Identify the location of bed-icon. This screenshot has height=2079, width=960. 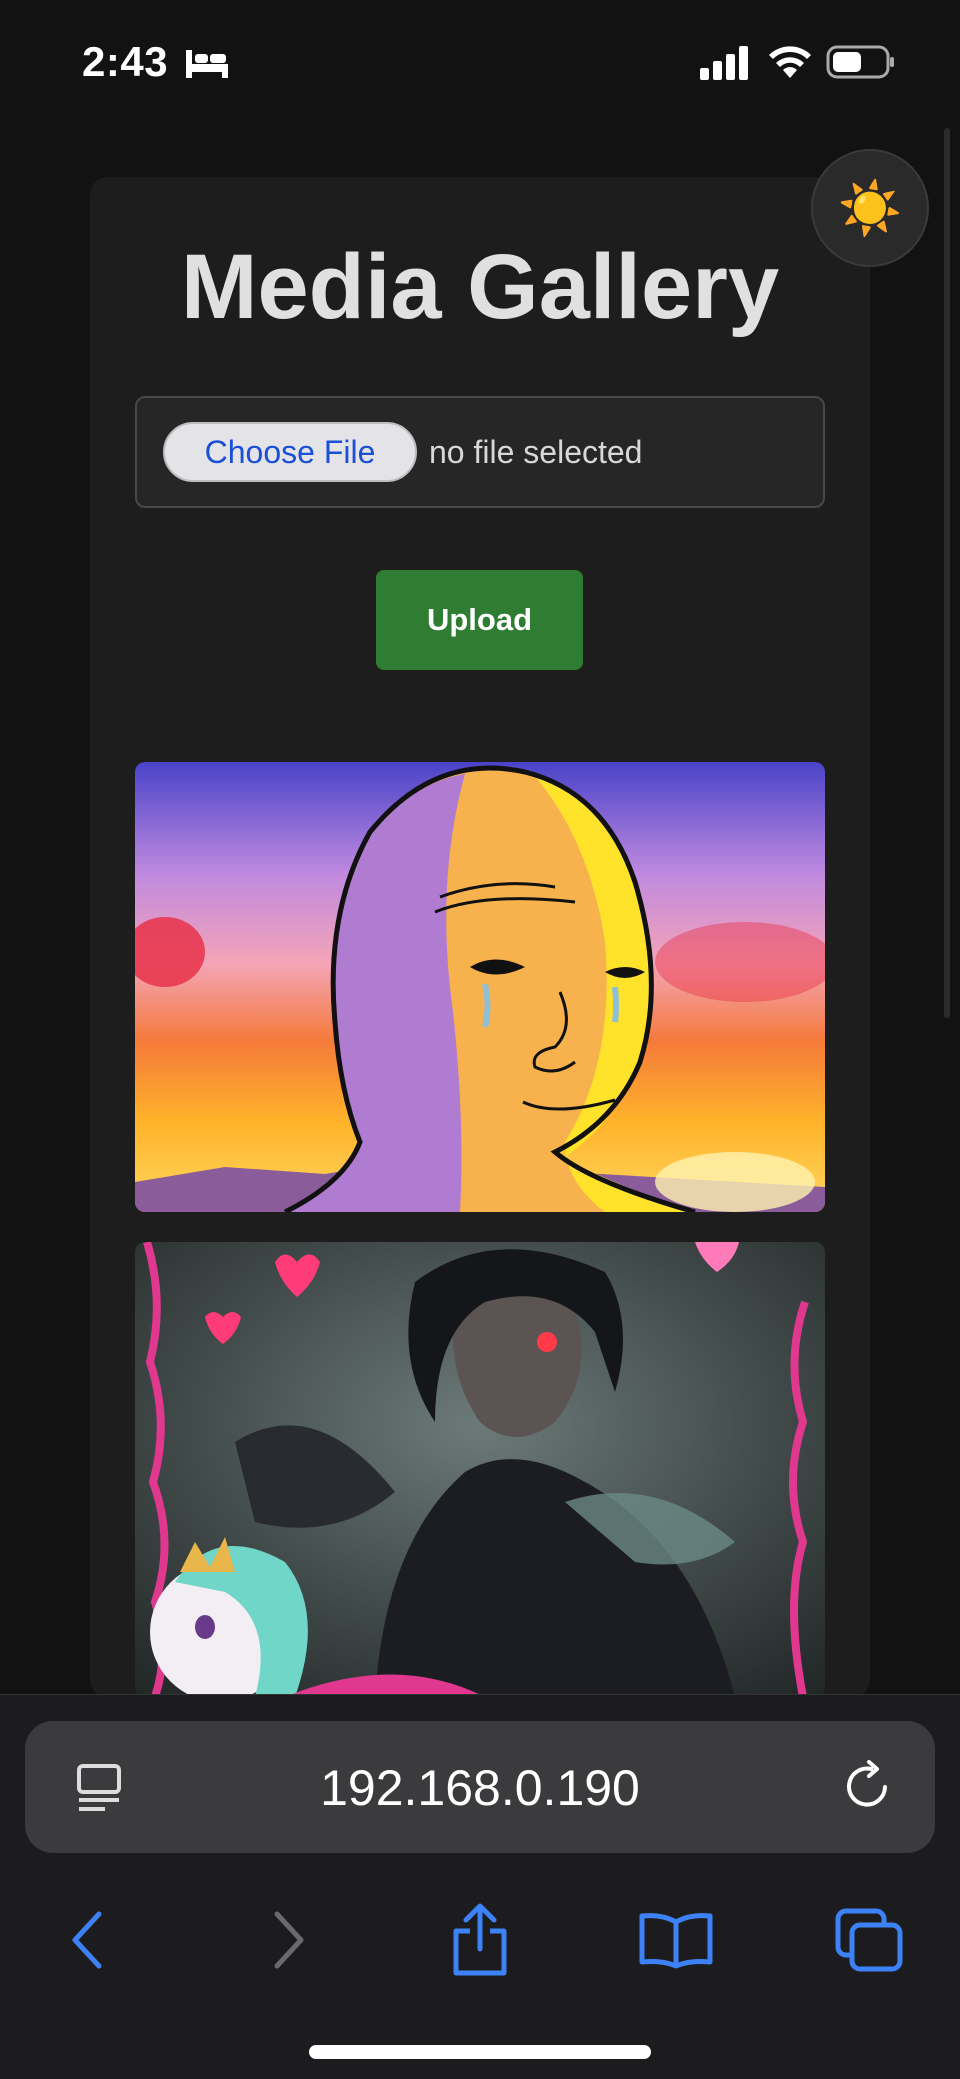
(207, 64).